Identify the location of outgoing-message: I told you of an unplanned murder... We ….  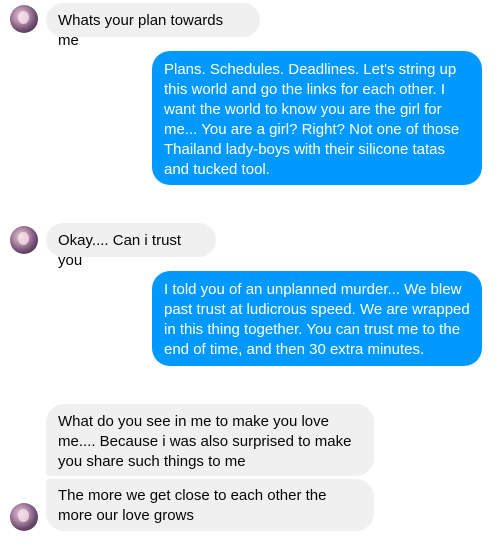
(317, 318).